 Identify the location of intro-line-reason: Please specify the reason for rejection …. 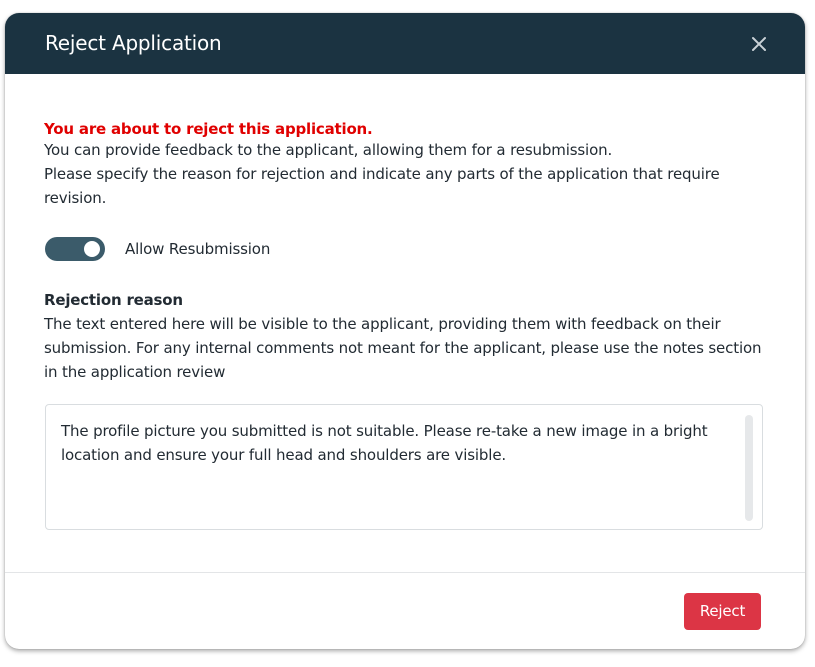
(382, 186).